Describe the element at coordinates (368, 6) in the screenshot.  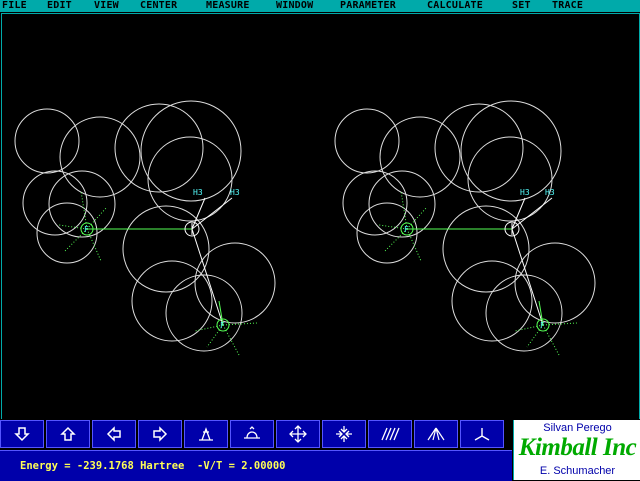
I see `menu-parameter: PARAMETER` at that location.